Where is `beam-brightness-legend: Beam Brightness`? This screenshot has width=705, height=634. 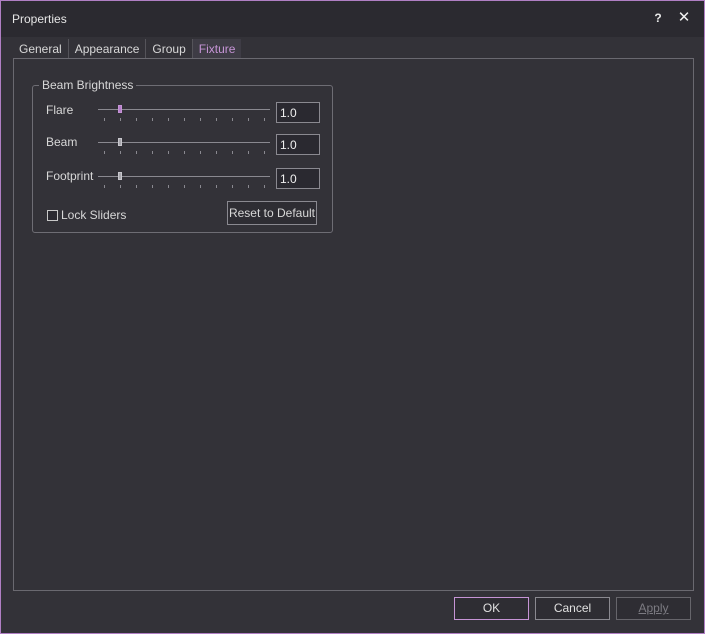
beam-brightness-legend: Beam Brightness is located at coordinates (88, 85).